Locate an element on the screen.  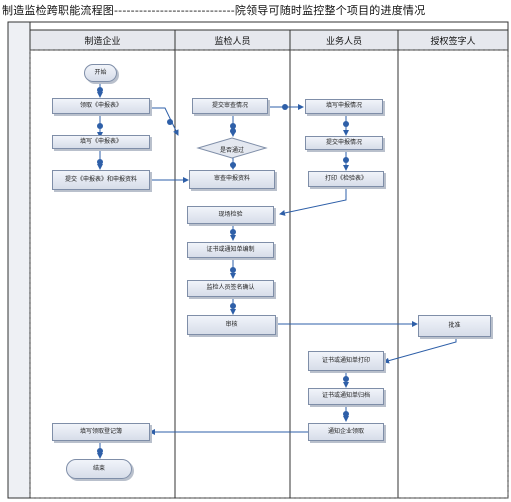
lane-header-manufacturer: 制造企业 is located at coordinates (102, 41).